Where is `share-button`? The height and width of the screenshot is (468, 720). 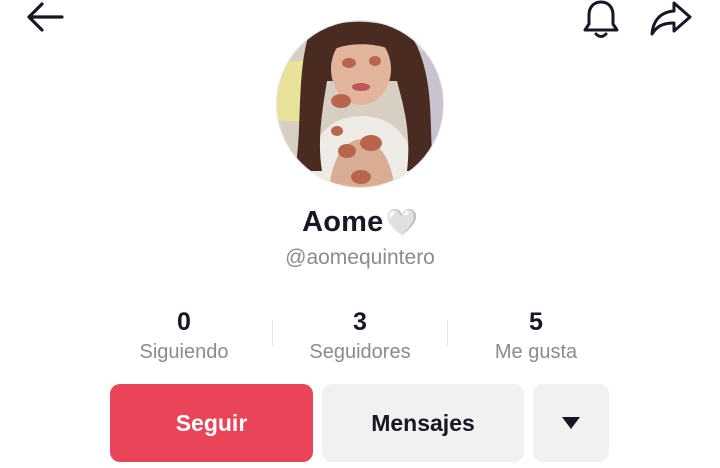
share-button is located at coordinates (671, 19).